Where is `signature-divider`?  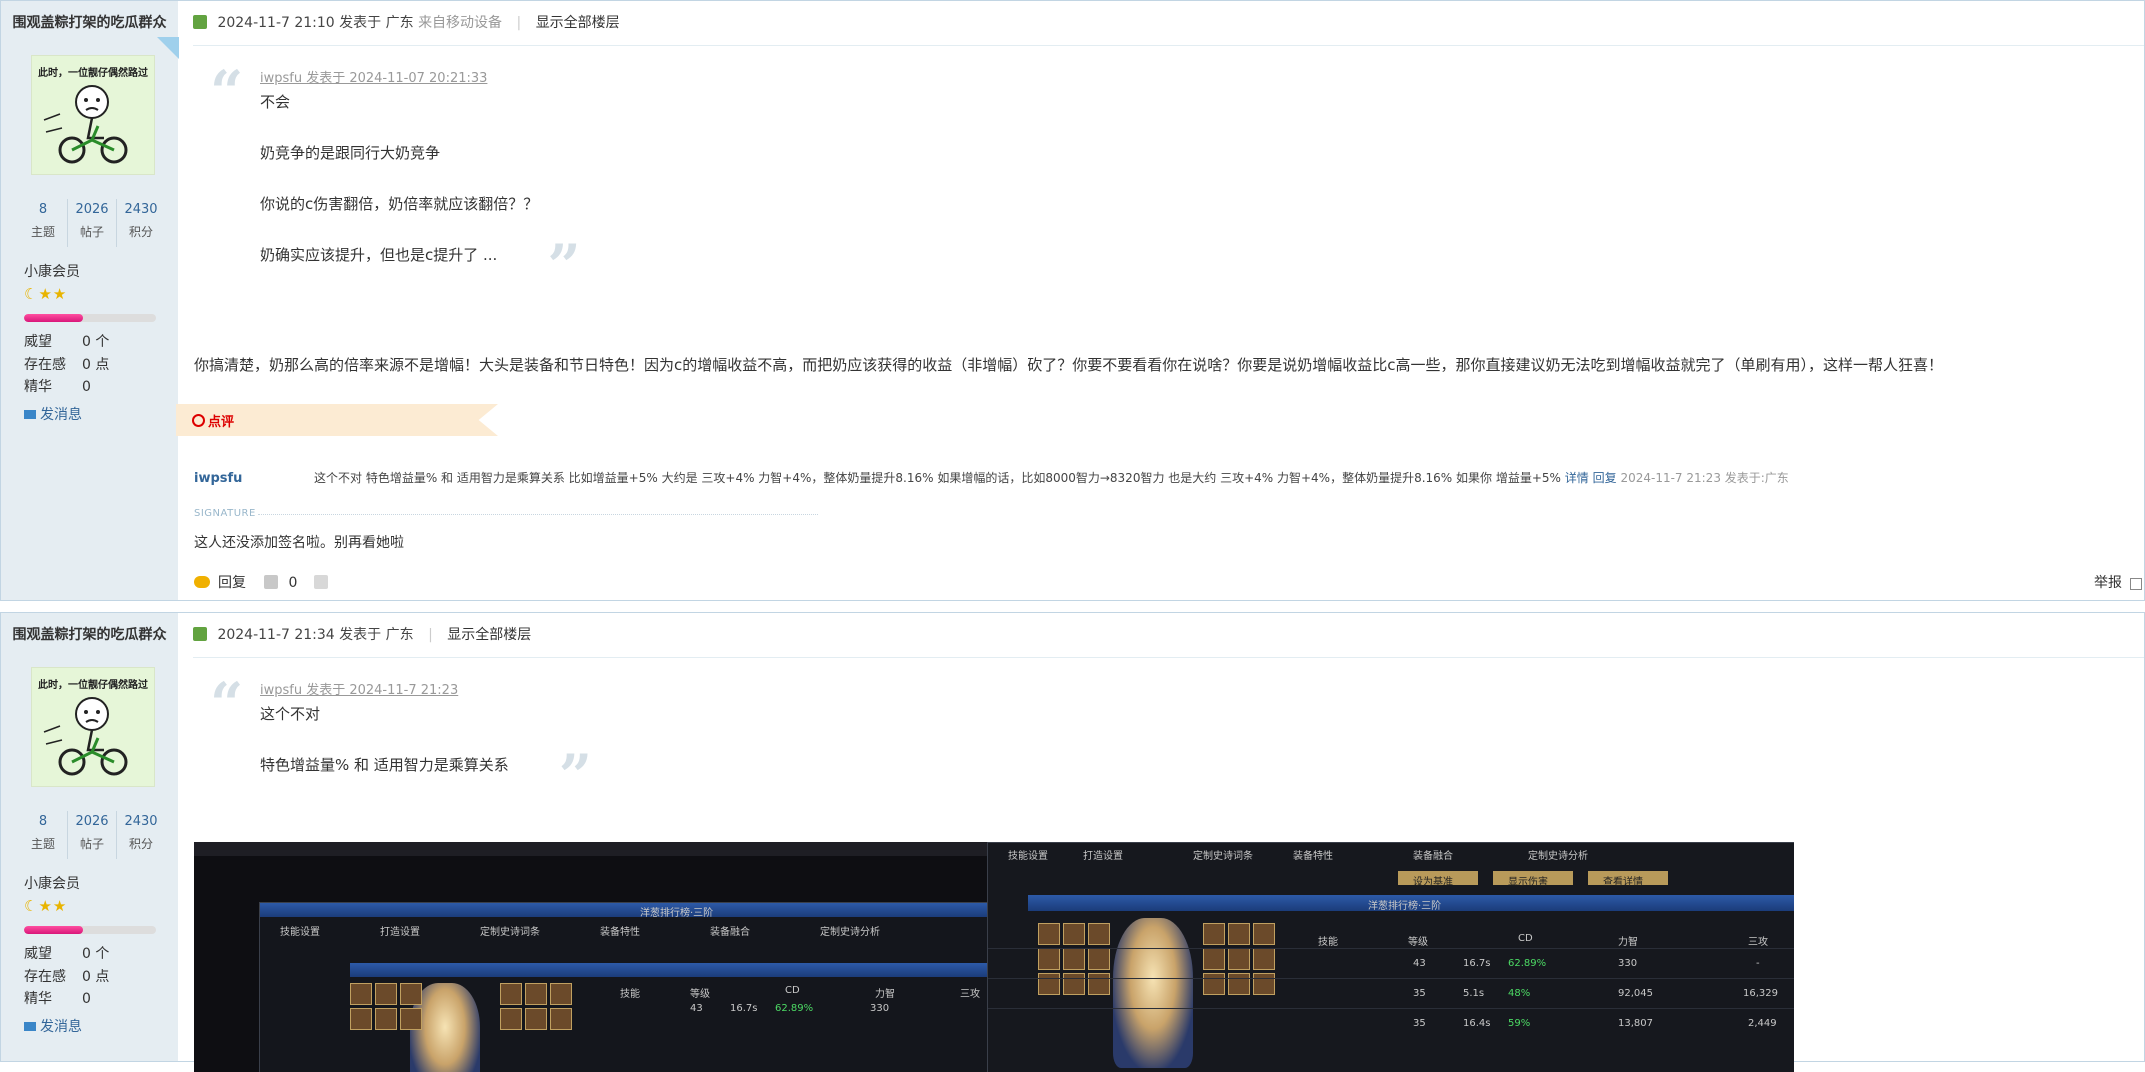 signature-divider is located at coordinates (538, 514).